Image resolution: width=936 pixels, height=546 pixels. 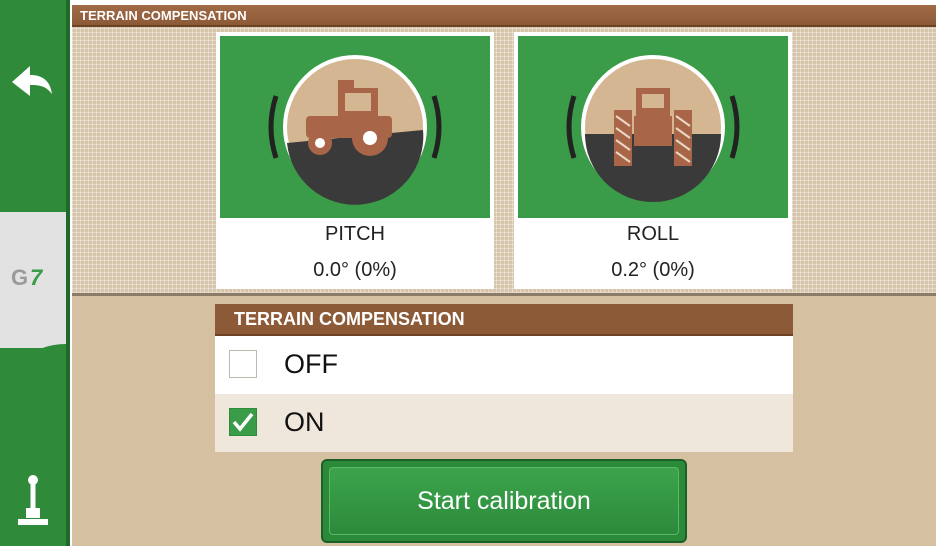 I want to click on checkmark-icon, so click(x=243, y=422).